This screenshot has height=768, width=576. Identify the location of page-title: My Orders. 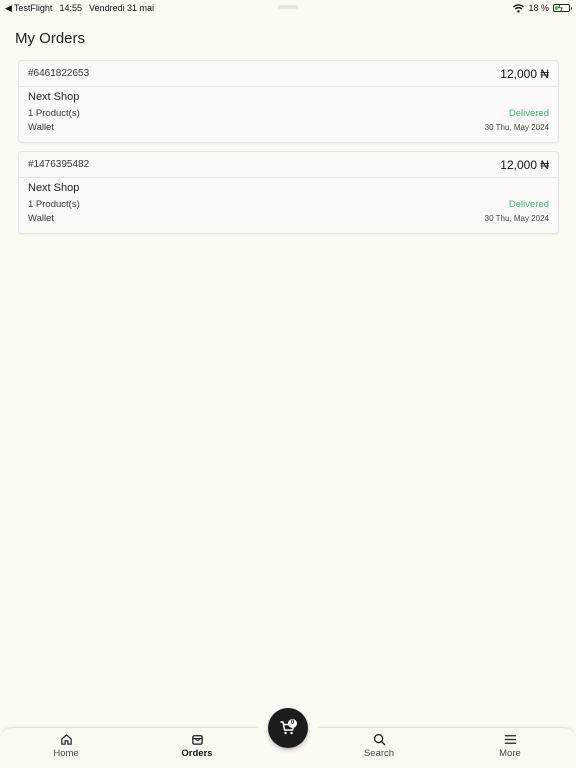
(50, 38).